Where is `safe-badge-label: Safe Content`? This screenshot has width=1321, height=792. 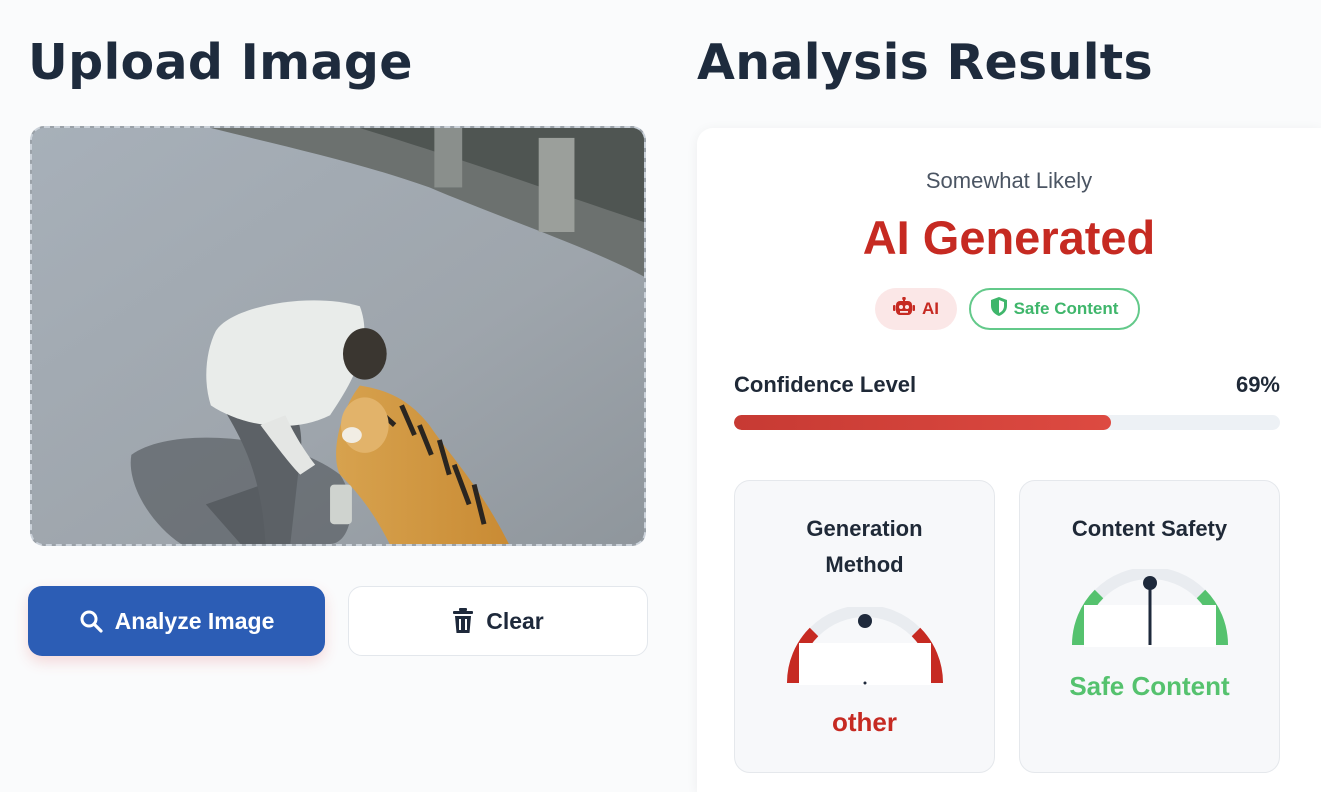 safe-badge-label: Safe Content is located at coordinates (1066, 308).